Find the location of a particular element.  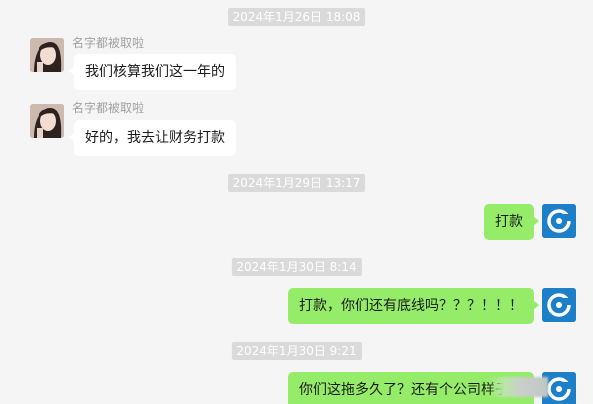

watermark-blur is located at coordinates (518, 387).